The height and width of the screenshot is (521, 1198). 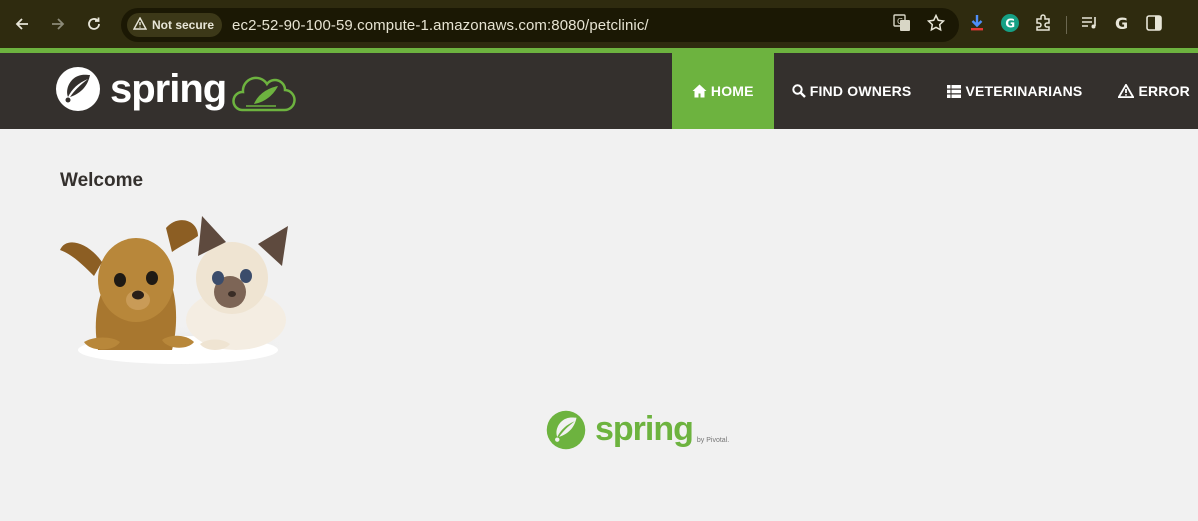 What do you see at coordinates (599, 91) in the screenshot?
I see `site-navbar: spring Home Find owners Veteri` at bounding box center [599, 91].